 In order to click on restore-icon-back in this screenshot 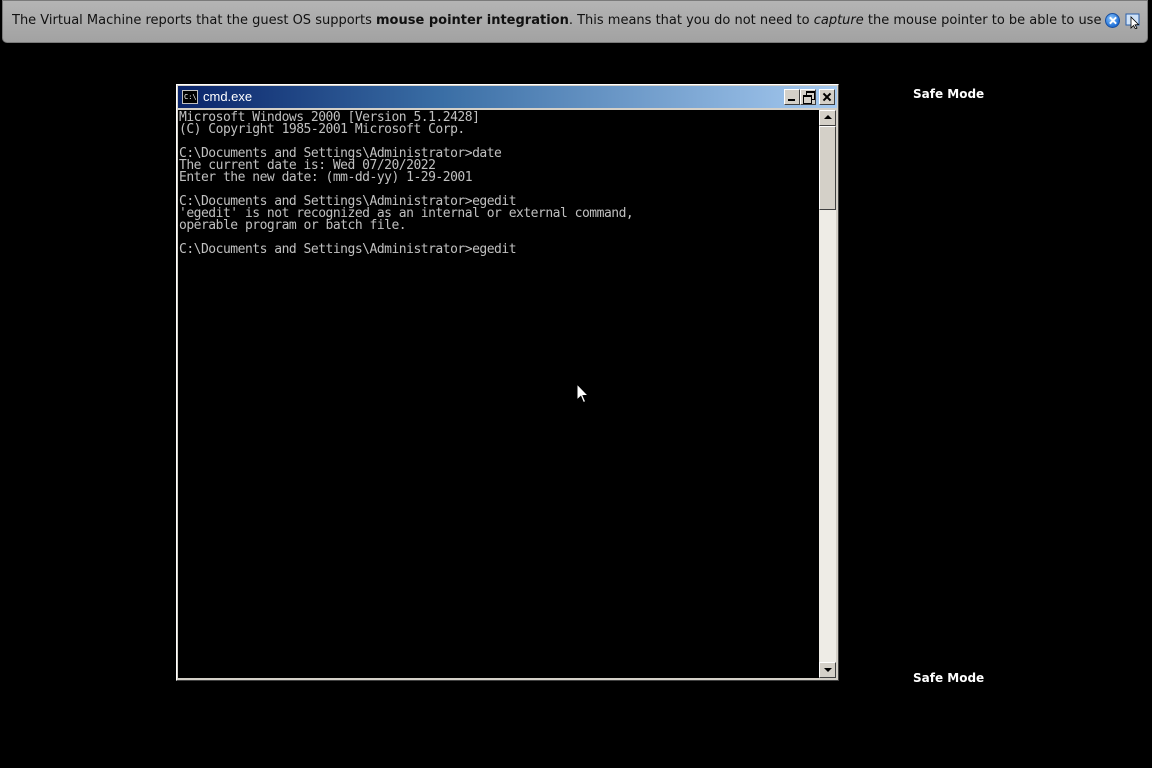, I will do `click(807, 99)`.